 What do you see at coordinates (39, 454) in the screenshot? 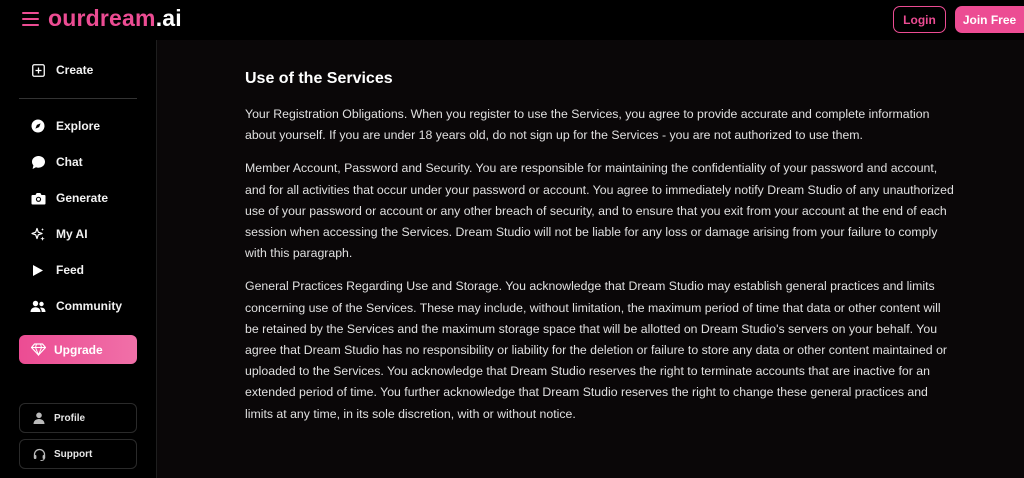
I see `headset-icon` at bounding box center [39, 454].